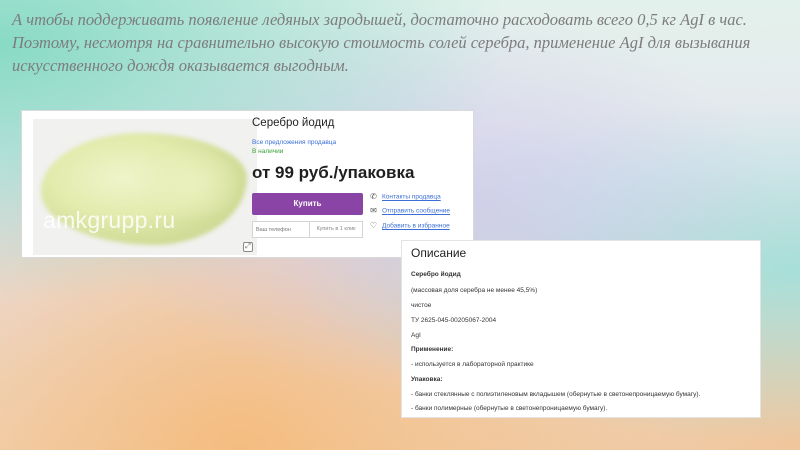 The image size is (800, 450). What do you see at coordinates (145, 187) in the screenshot?
I see `product-photo: amkgrupp.ru ⤢` at bounding box center [145, 187].